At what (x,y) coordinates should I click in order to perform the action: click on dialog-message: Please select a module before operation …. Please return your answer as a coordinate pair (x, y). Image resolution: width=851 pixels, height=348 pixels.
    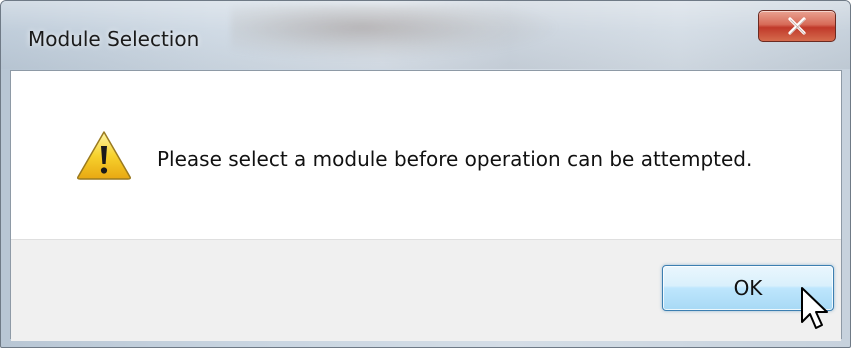
    Looking at the image, I should click on (455, 159).